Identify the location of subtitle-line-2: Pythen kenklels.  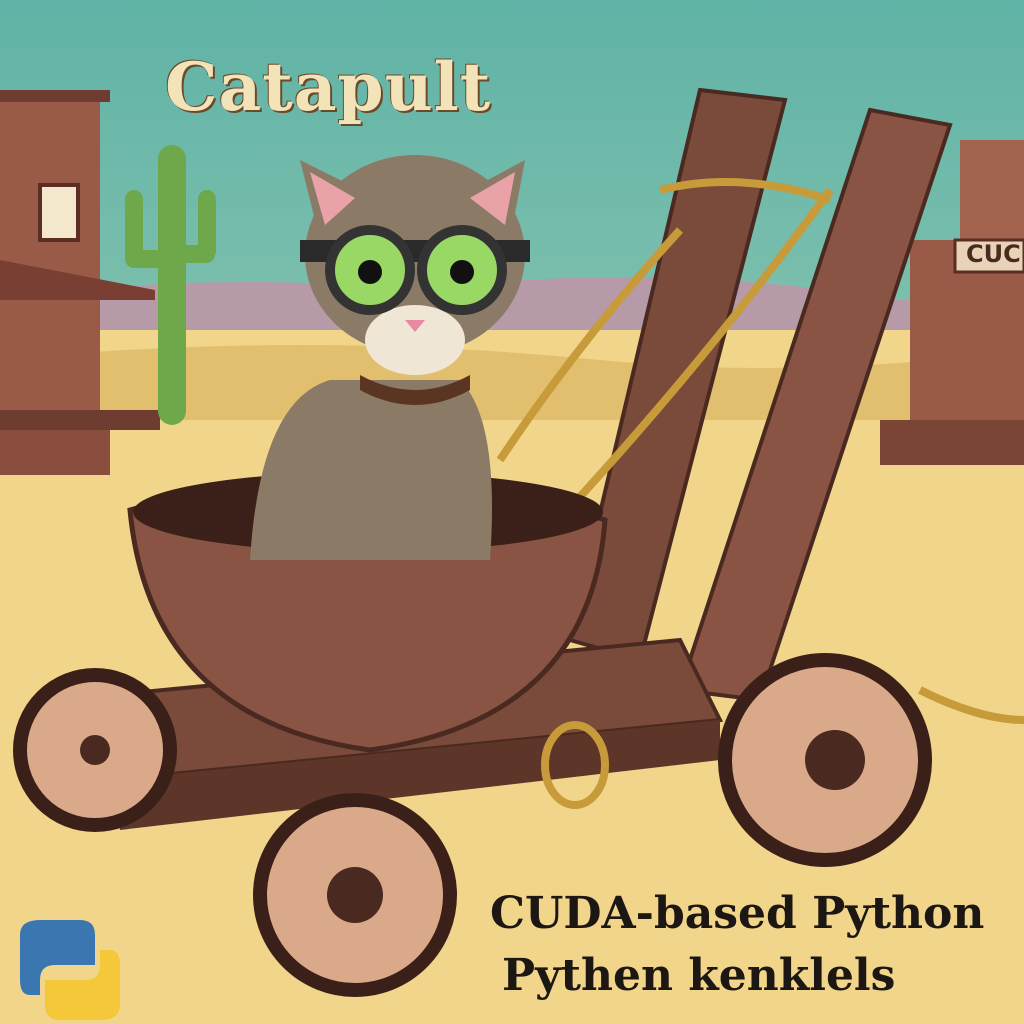
(699, 975).